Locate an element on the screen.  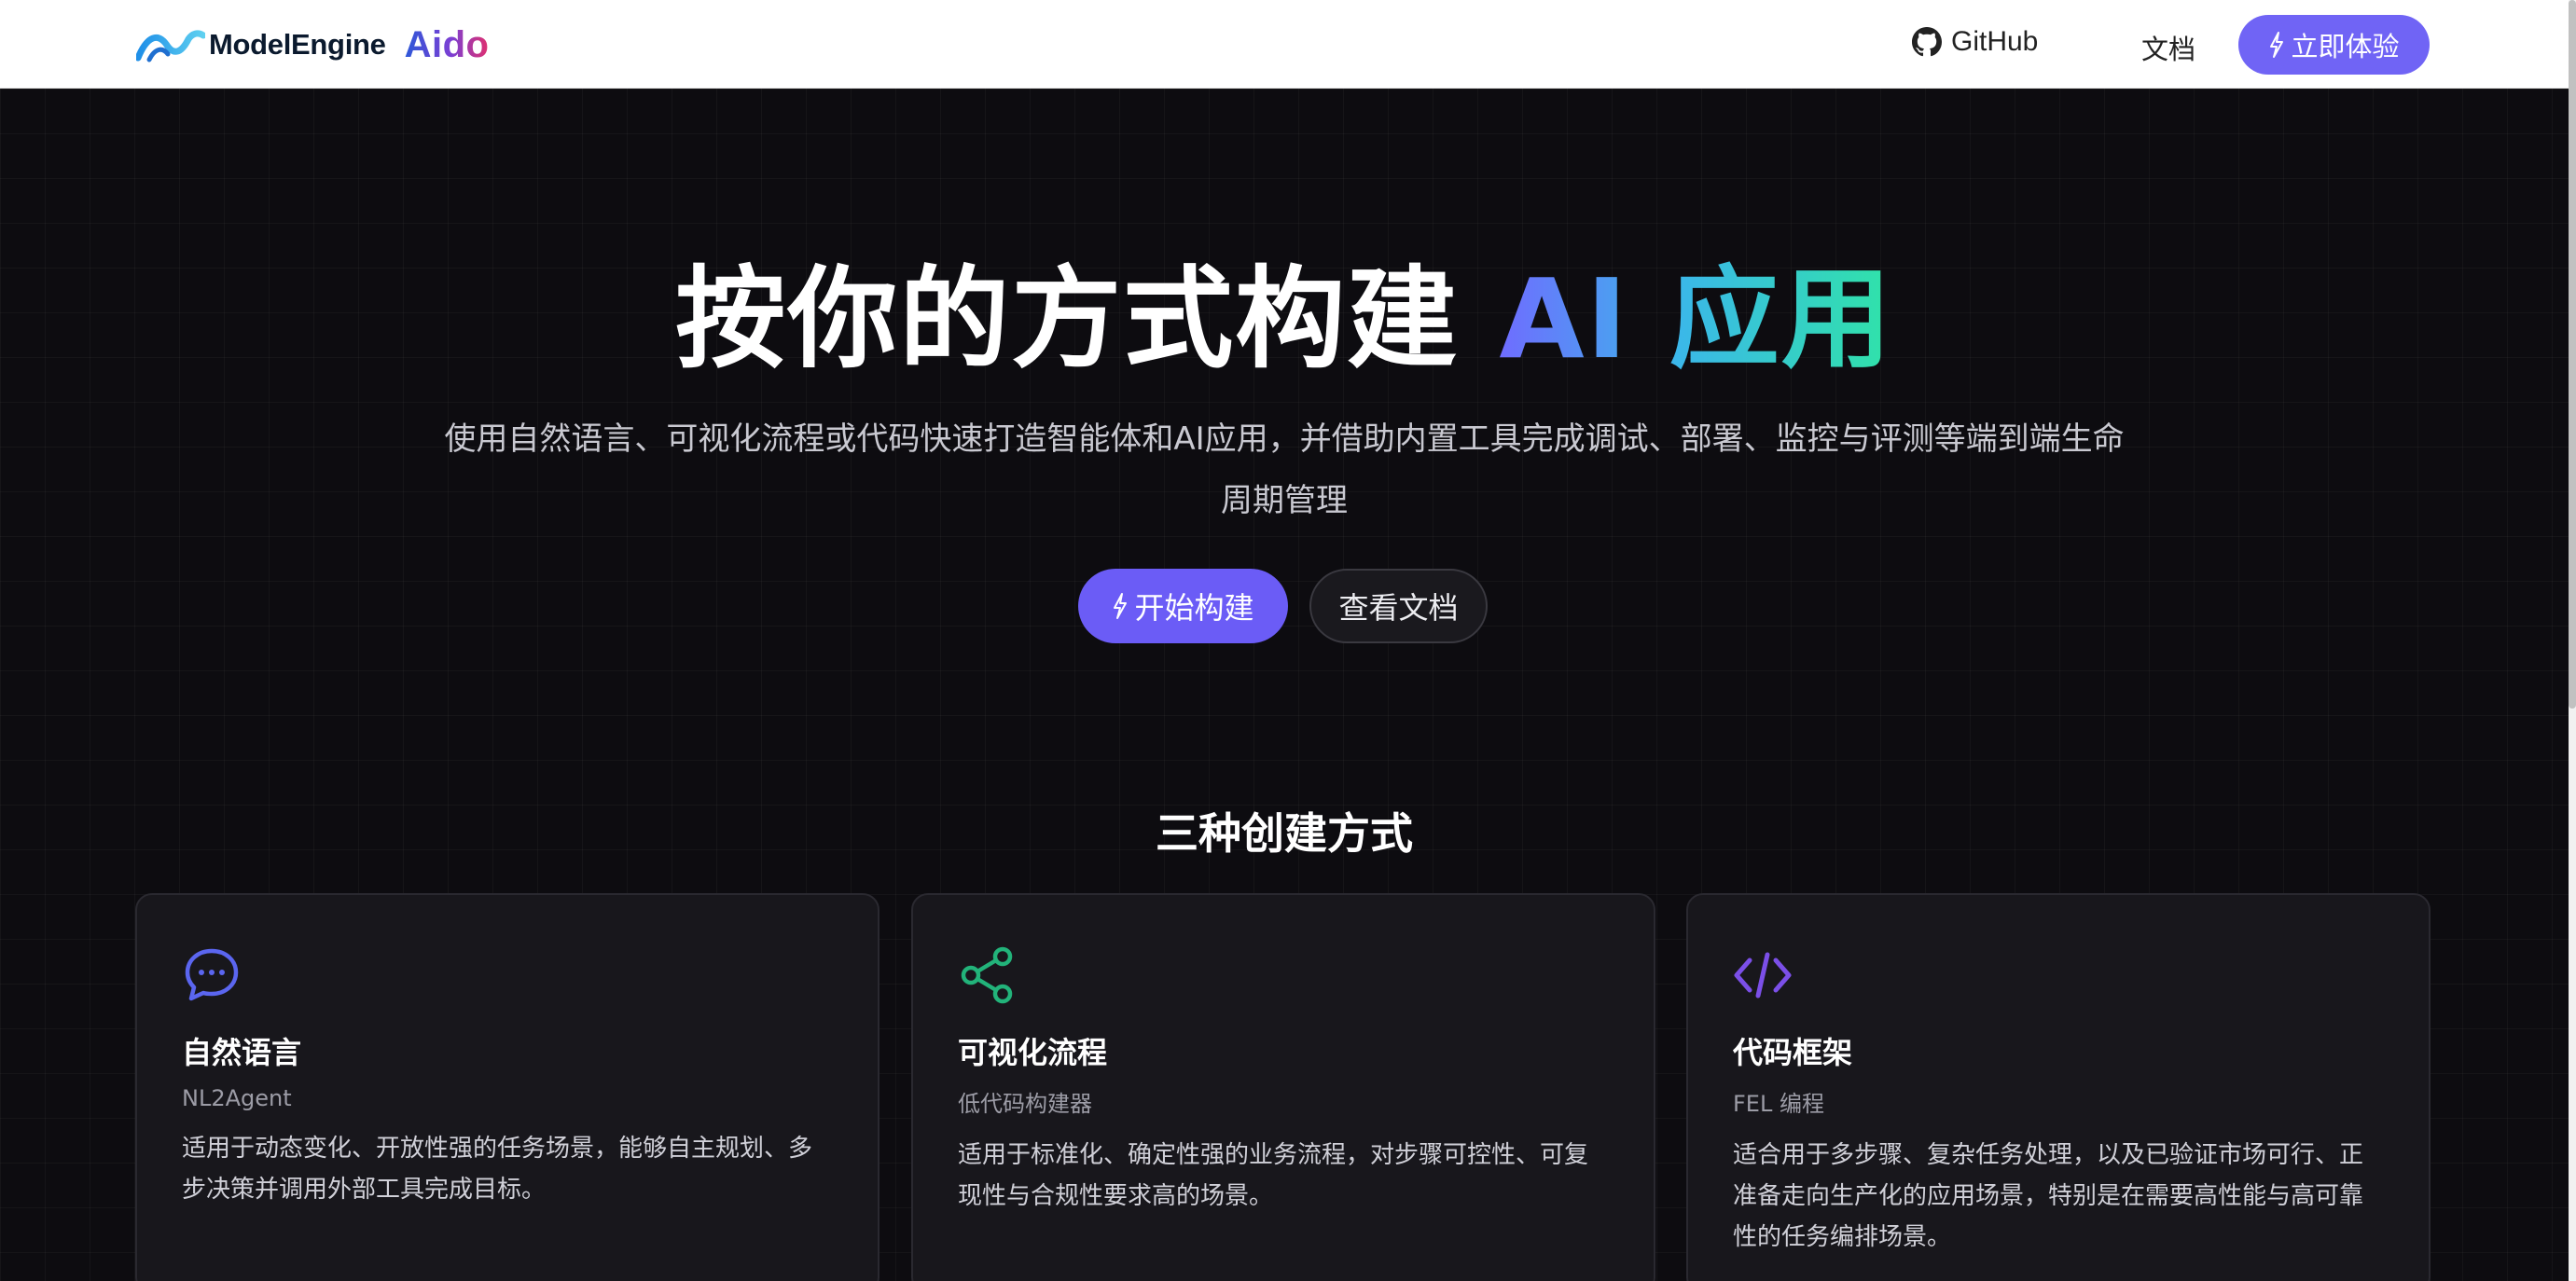
card-subtitle: FEL 编程 is located at coordinates (1778, 1104).